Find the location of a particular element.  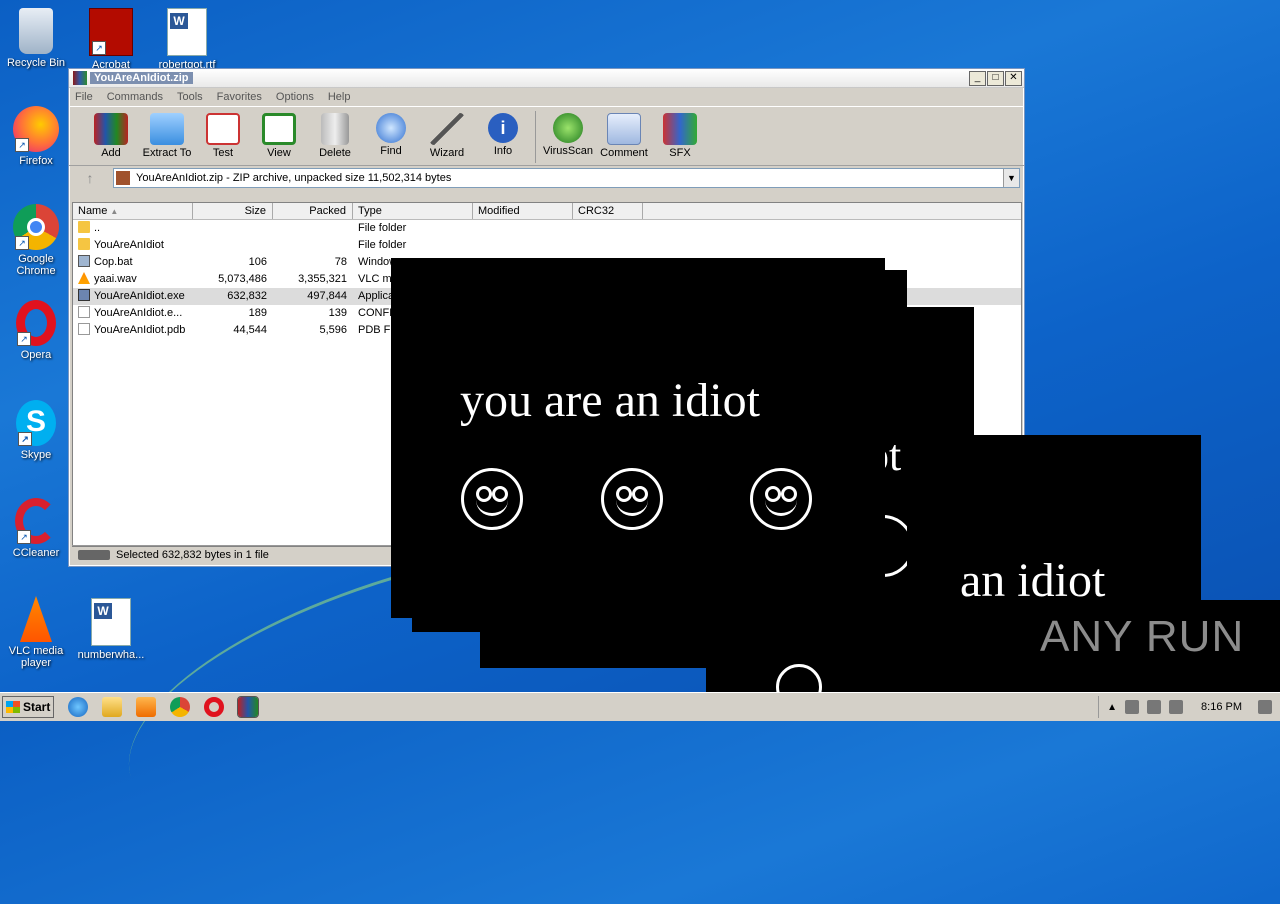

table-row: .. File folder is located at coordinates (547, 228).